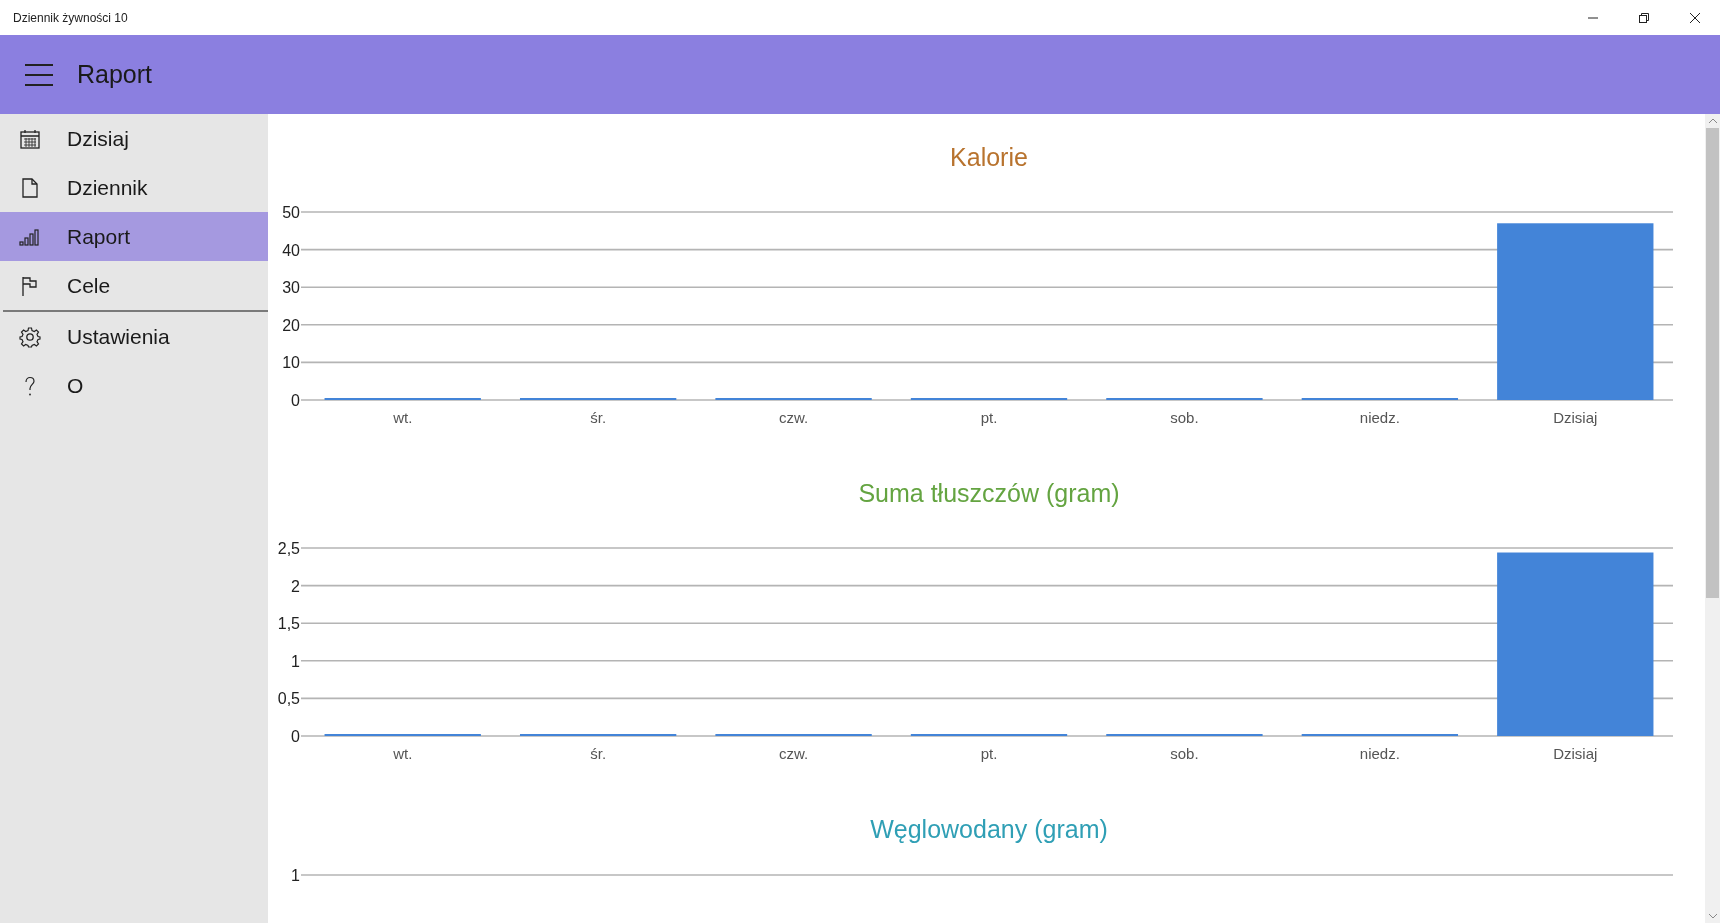  What do you see at coordinates (288, 699) in the screenshot?
I see `axis-label: 0,5` at bounding box center [288, 699].